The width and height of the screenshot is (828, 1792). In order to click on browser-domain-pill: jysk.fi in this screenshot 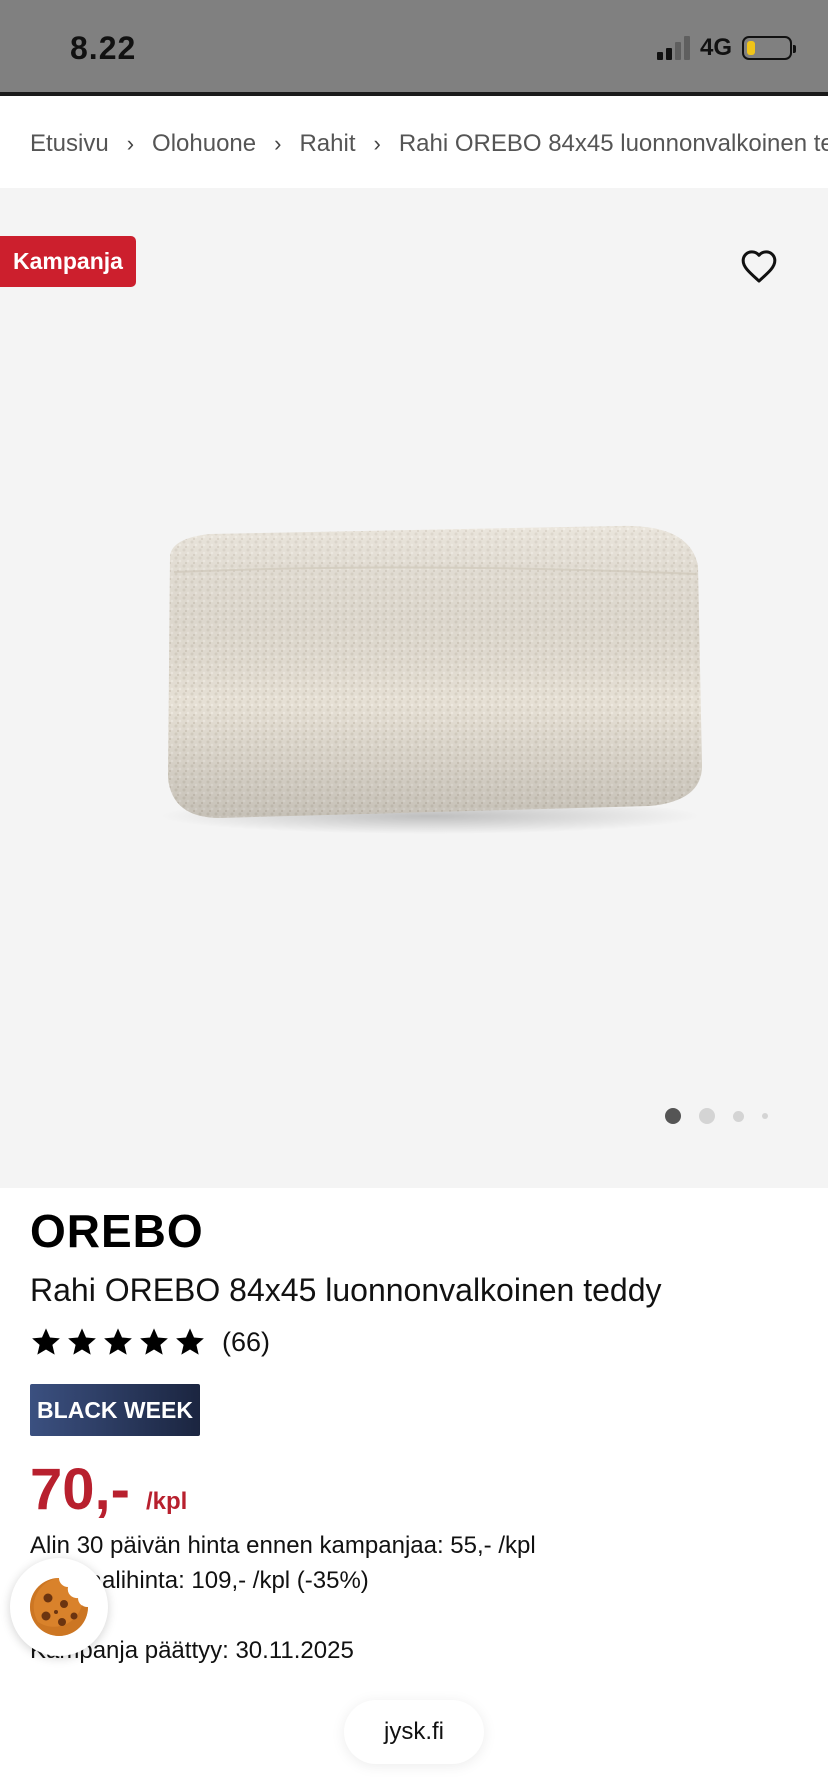, I will do `click(414, 1732)`.